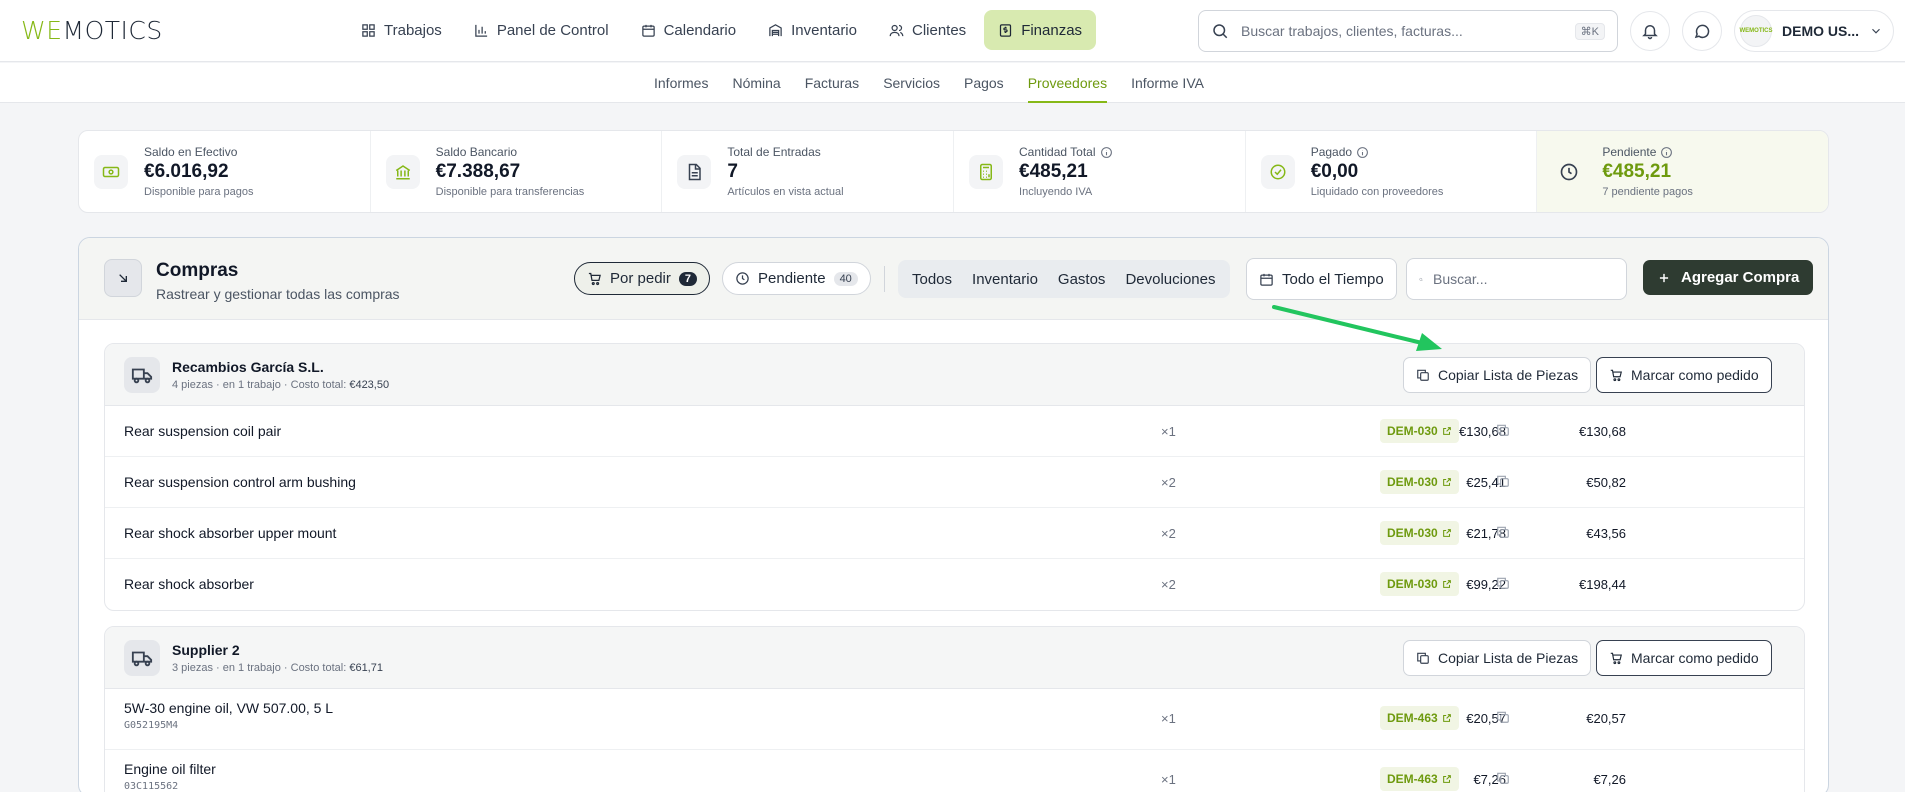 This screenshot has width=1905, height=792. What do you see at coordinates (402, 171) in the screenshot?
I see `bank-icon` at bounding box center [402, 171].